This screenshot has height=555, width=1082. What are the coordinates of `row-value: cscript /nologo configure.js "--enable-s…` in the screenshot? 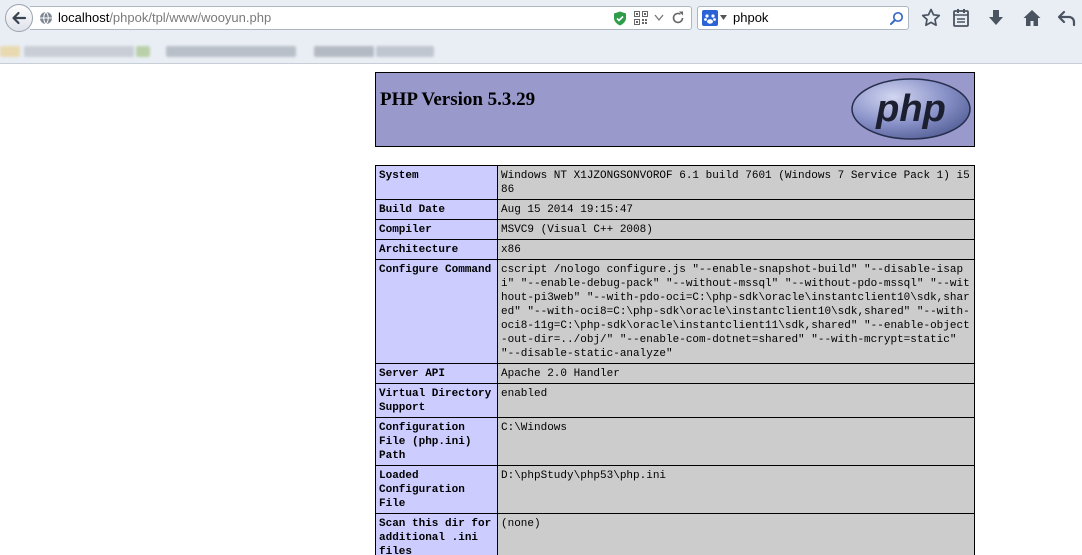 It's located at (736, 311).